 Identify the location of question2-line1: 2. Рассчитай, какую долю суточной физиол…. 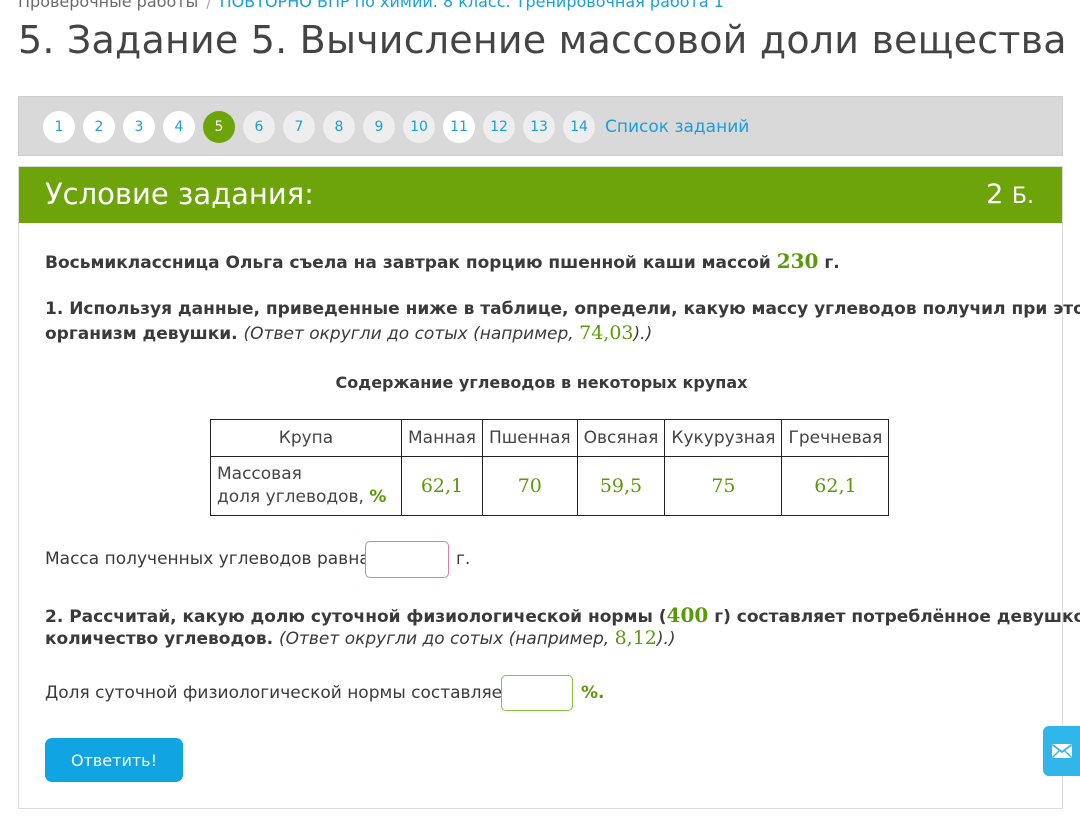
(562, 615).